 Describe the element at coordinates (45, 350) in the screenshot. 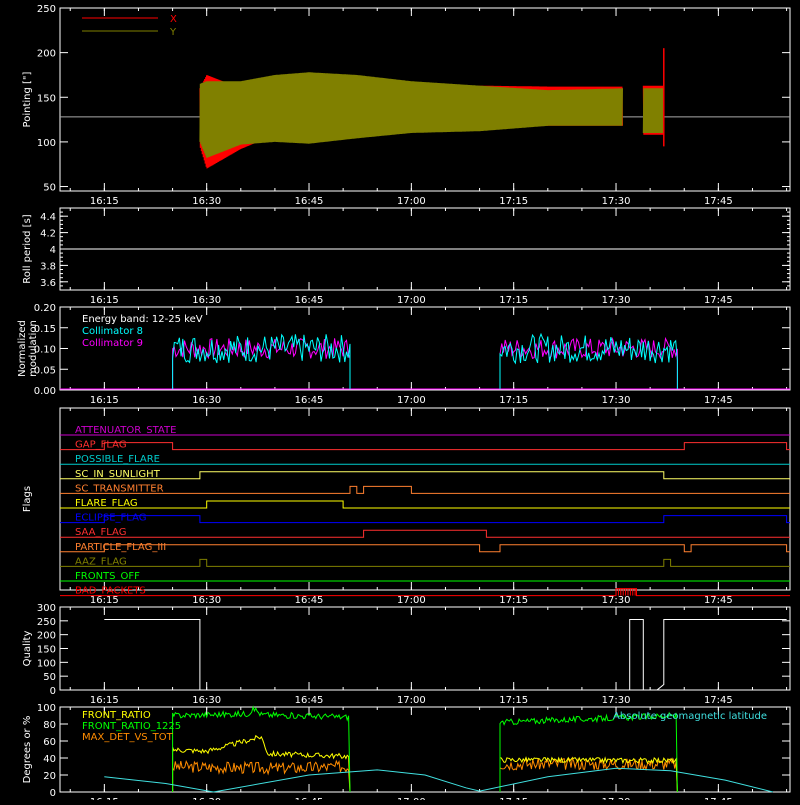

I see `modulation-ytick-label-2: 0.10` at that location.